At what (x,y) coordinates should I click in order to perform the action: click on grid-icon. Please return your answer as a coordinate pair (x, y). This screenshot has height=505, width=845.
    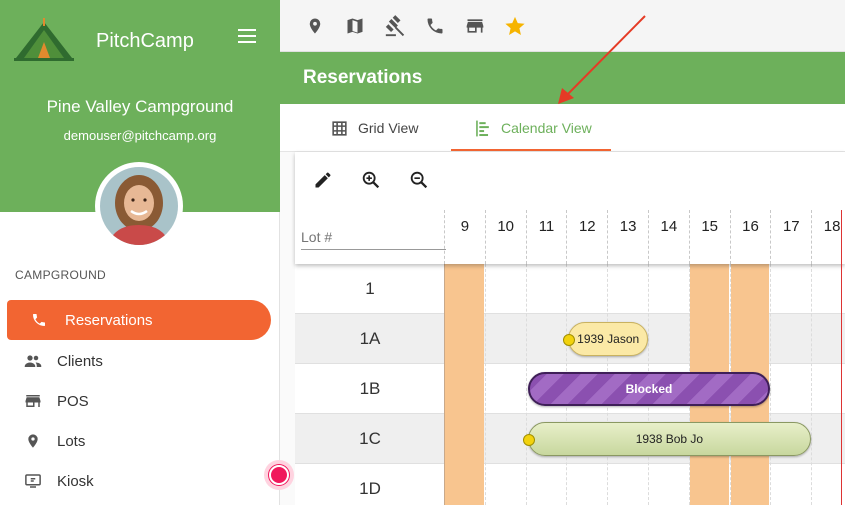
    Looking at the image, I should click on (340, 128).